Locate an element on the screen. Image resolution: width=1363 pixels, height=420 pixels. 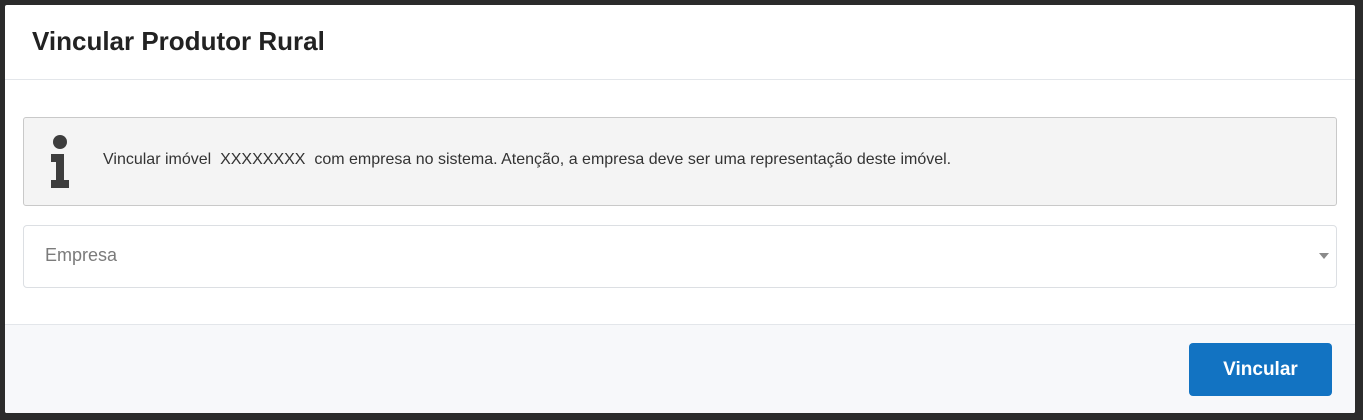
vincular-button: Vincular is located at coordinates (1260, 369).